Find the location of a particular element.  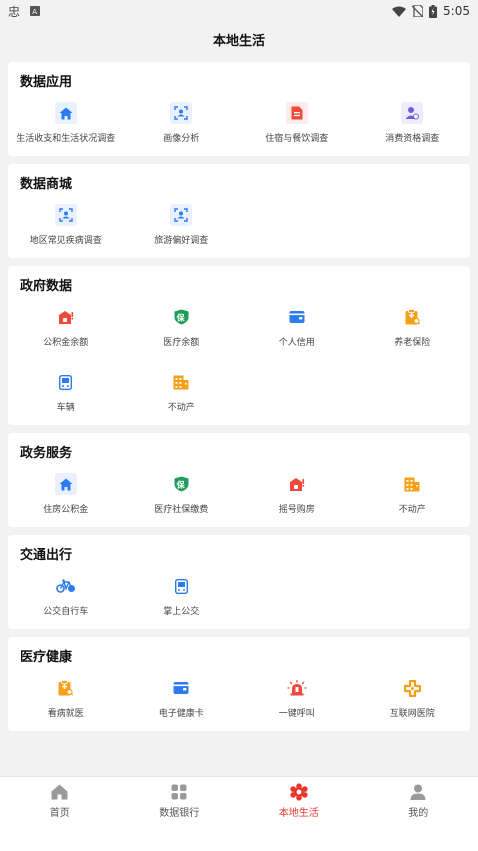

service-item-label: 一键呼叫 is located at coordinates (296, 714).